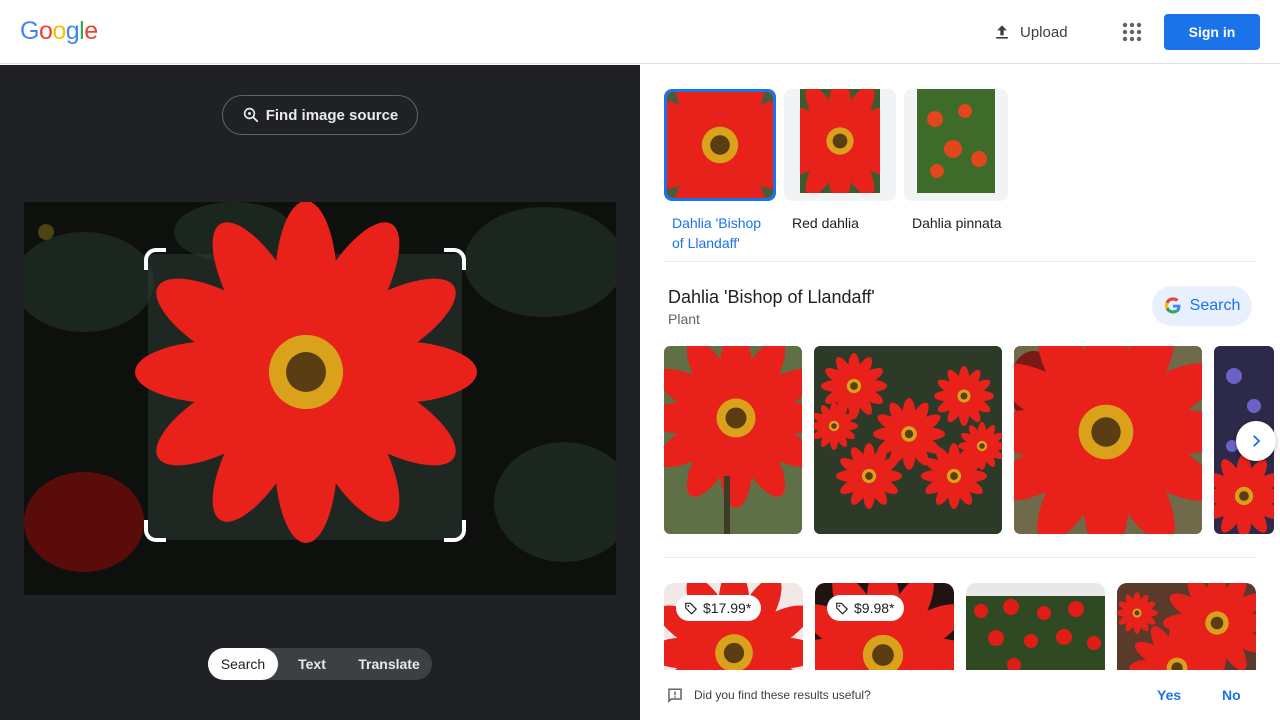 The height and width of the screenshot is (720, 1280). Describe the element at coordinates (825, 223) in the screenshot. I see `entity-chip-label: Red dahlia` at that location.